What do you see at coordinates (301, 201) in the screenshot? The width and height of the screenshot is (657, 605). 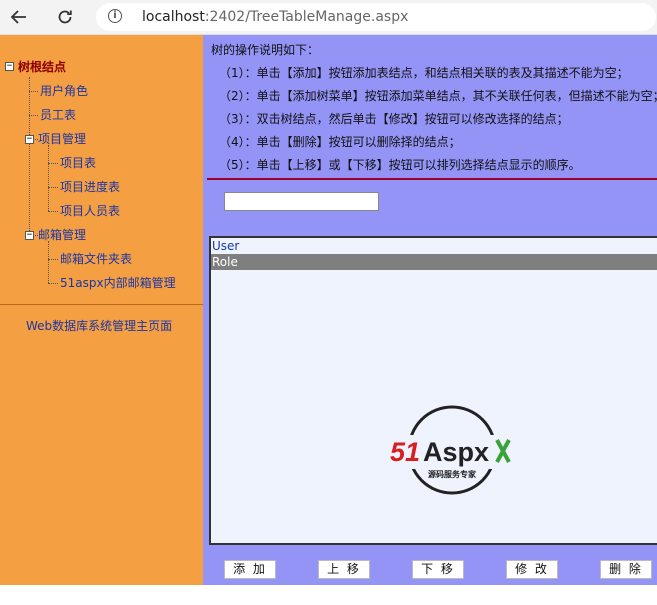 I see `node-name-input` at bounding box center [301, 201].